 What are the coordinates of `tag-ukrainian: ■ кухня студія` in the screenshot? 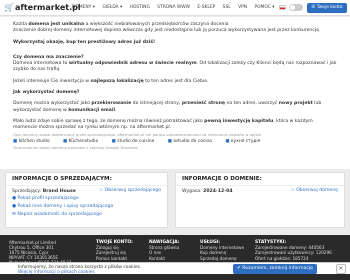 It's located at (243, 141).